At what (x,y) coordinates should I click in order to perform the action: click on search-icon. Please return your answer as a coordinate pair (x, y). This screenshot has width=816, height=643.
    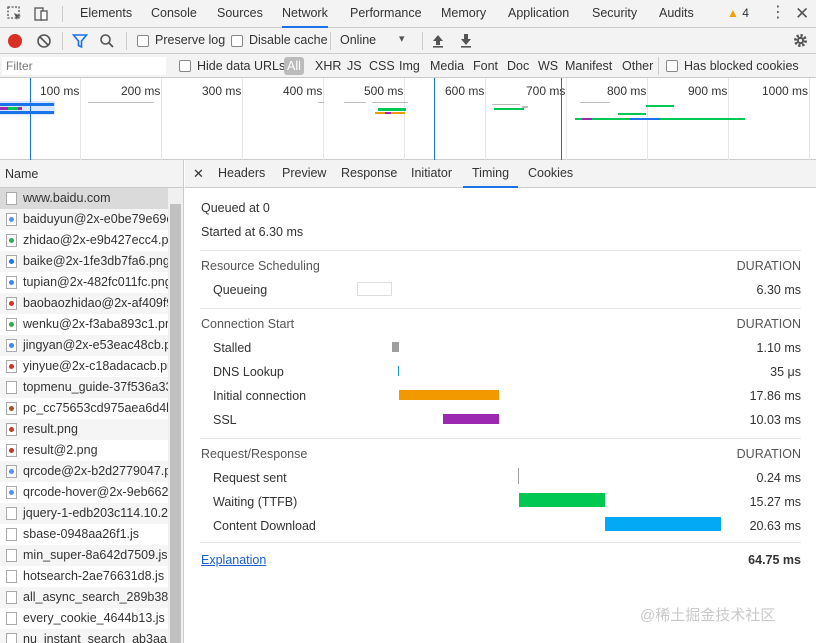
    Looking at the image, I should click on (107, 42).